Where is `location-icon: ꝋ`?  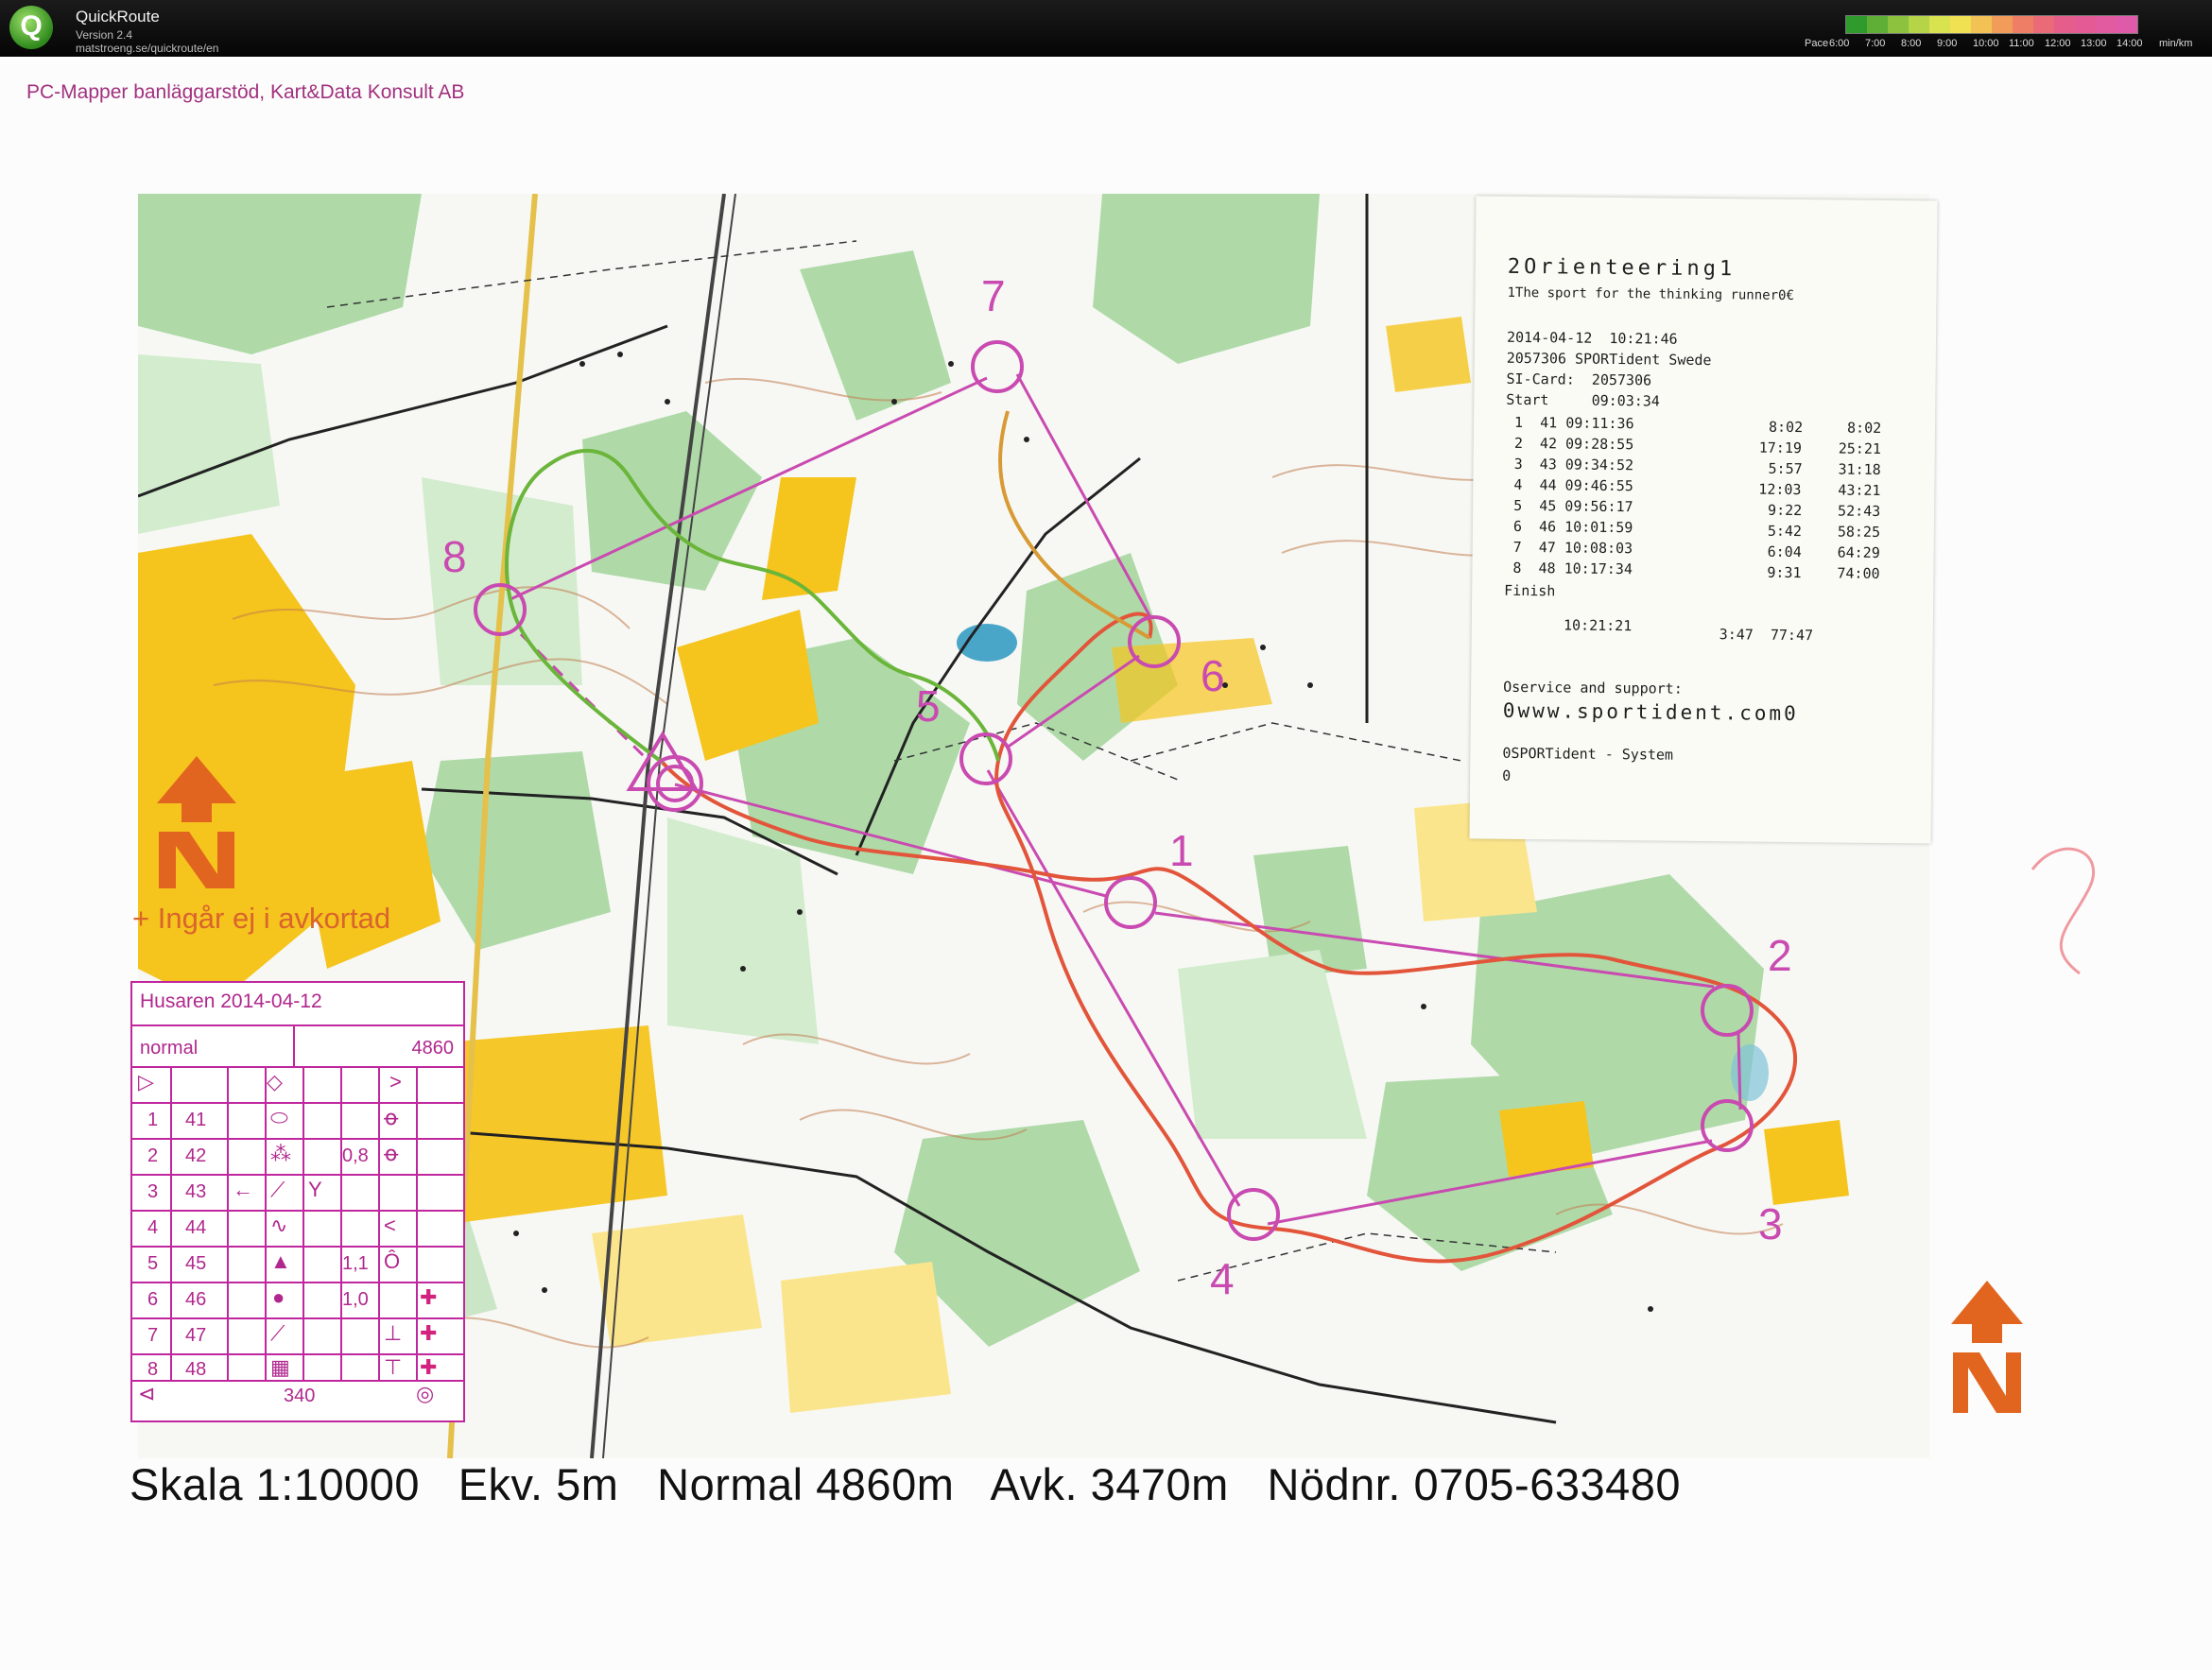
location-icon: ꝋ is located at coordinates (391, 1118).